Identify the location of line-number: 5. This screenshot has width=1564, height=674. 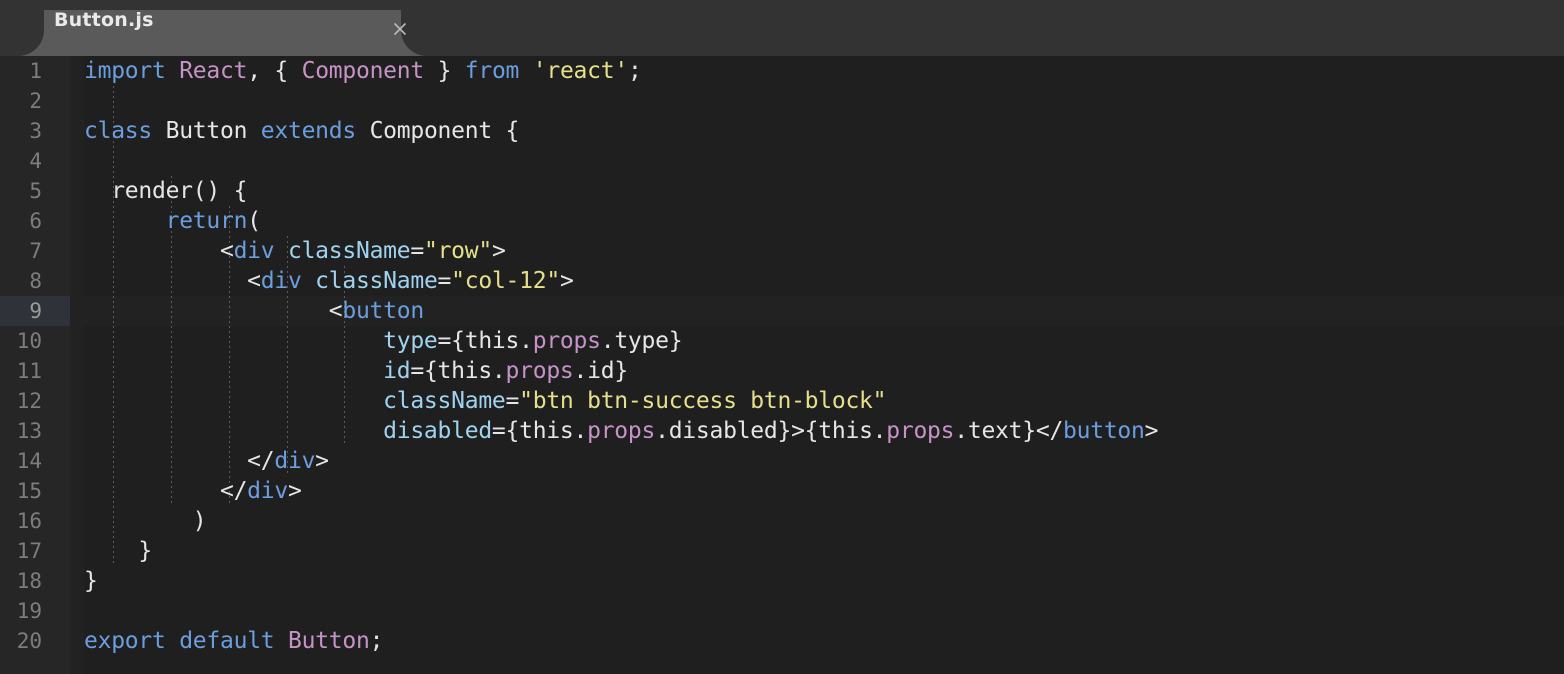
(35, 191).